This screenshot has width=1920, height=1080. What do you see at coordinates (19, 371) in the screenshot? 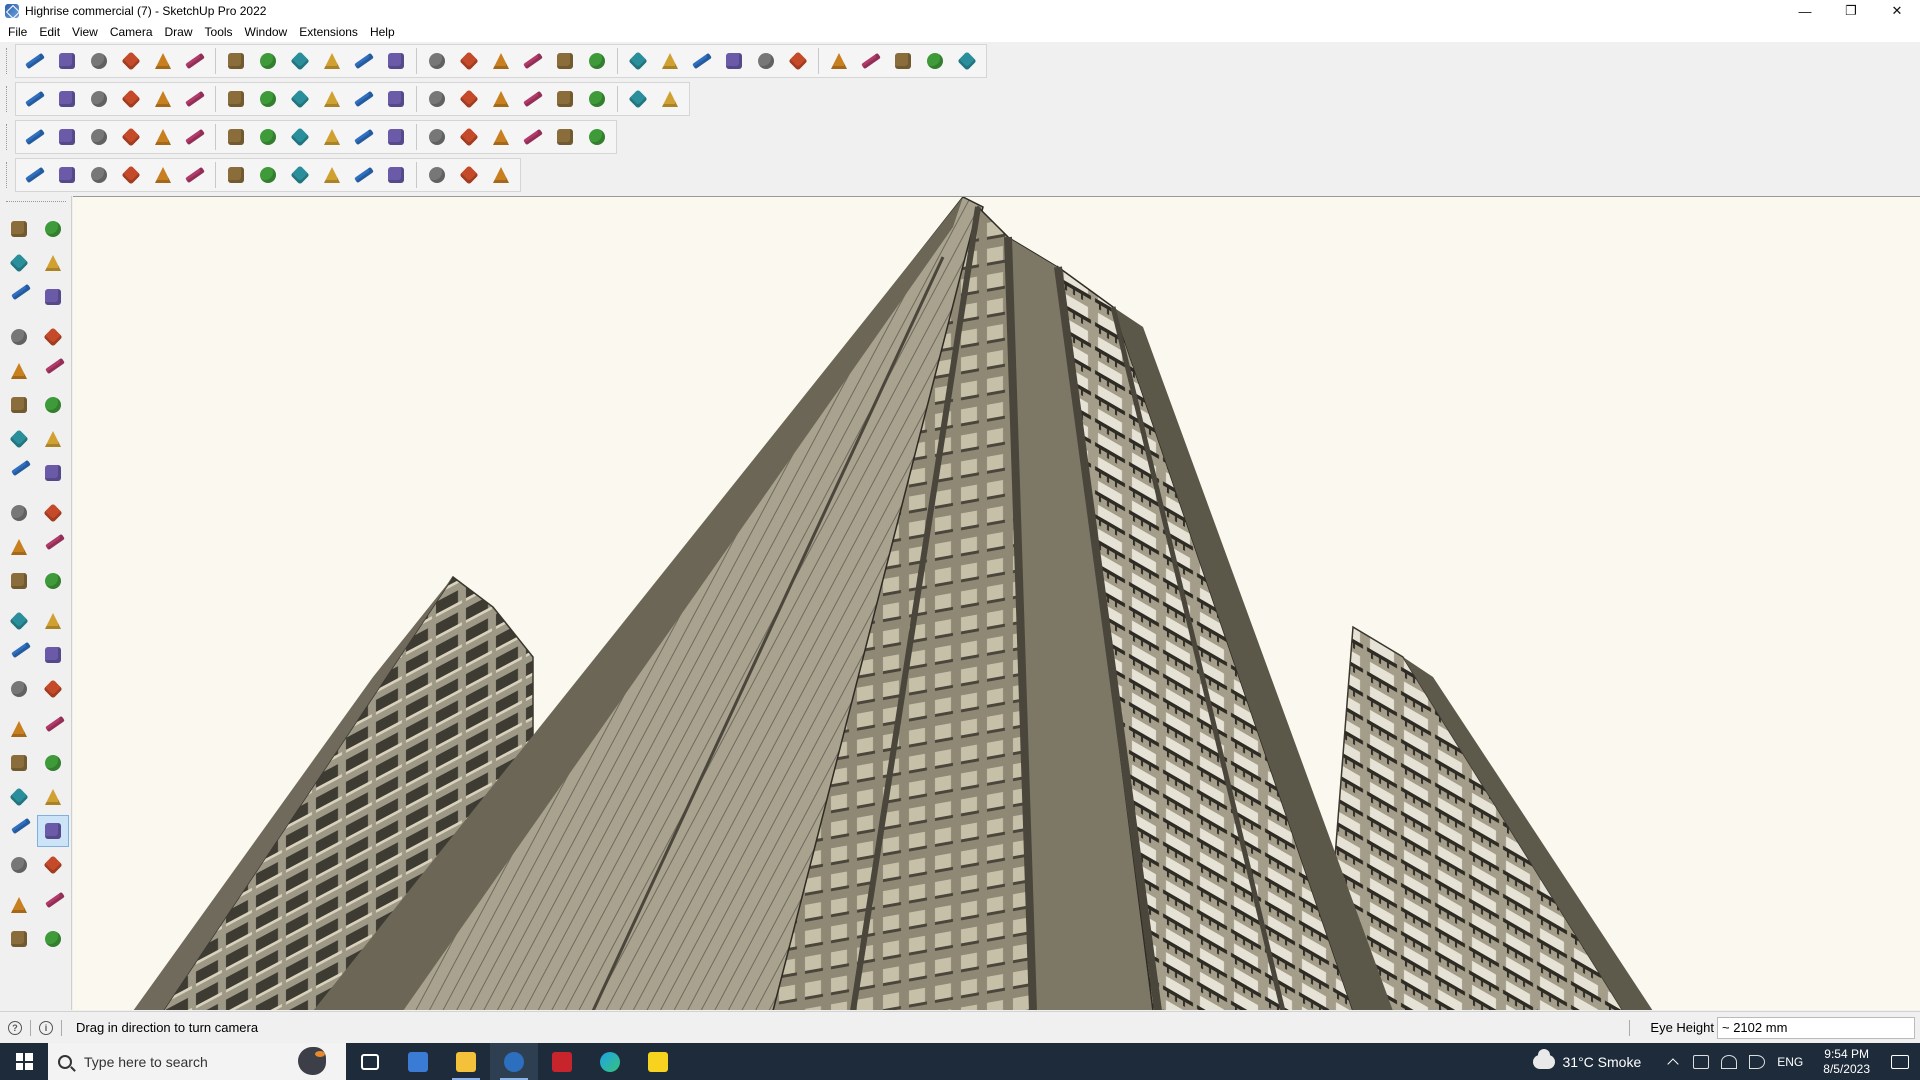
I see `rectangle-icon` at bounding box center [19, 371].